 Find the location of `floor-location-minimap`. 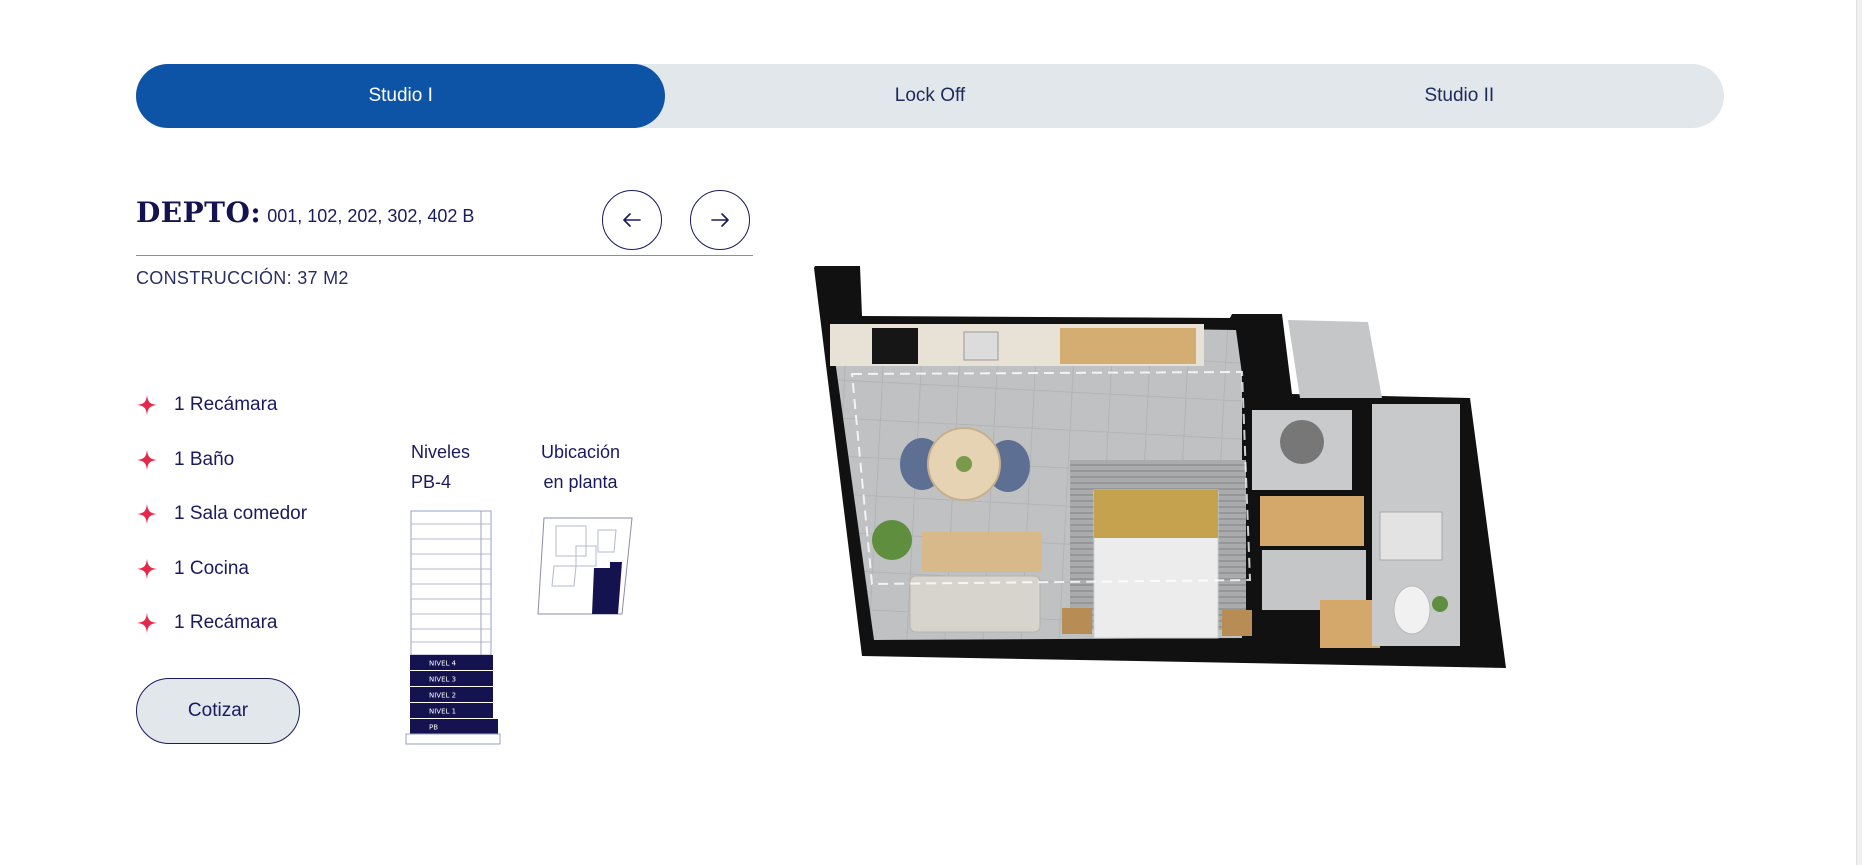

floor-location-minimap is located at coordinates (585, 566).